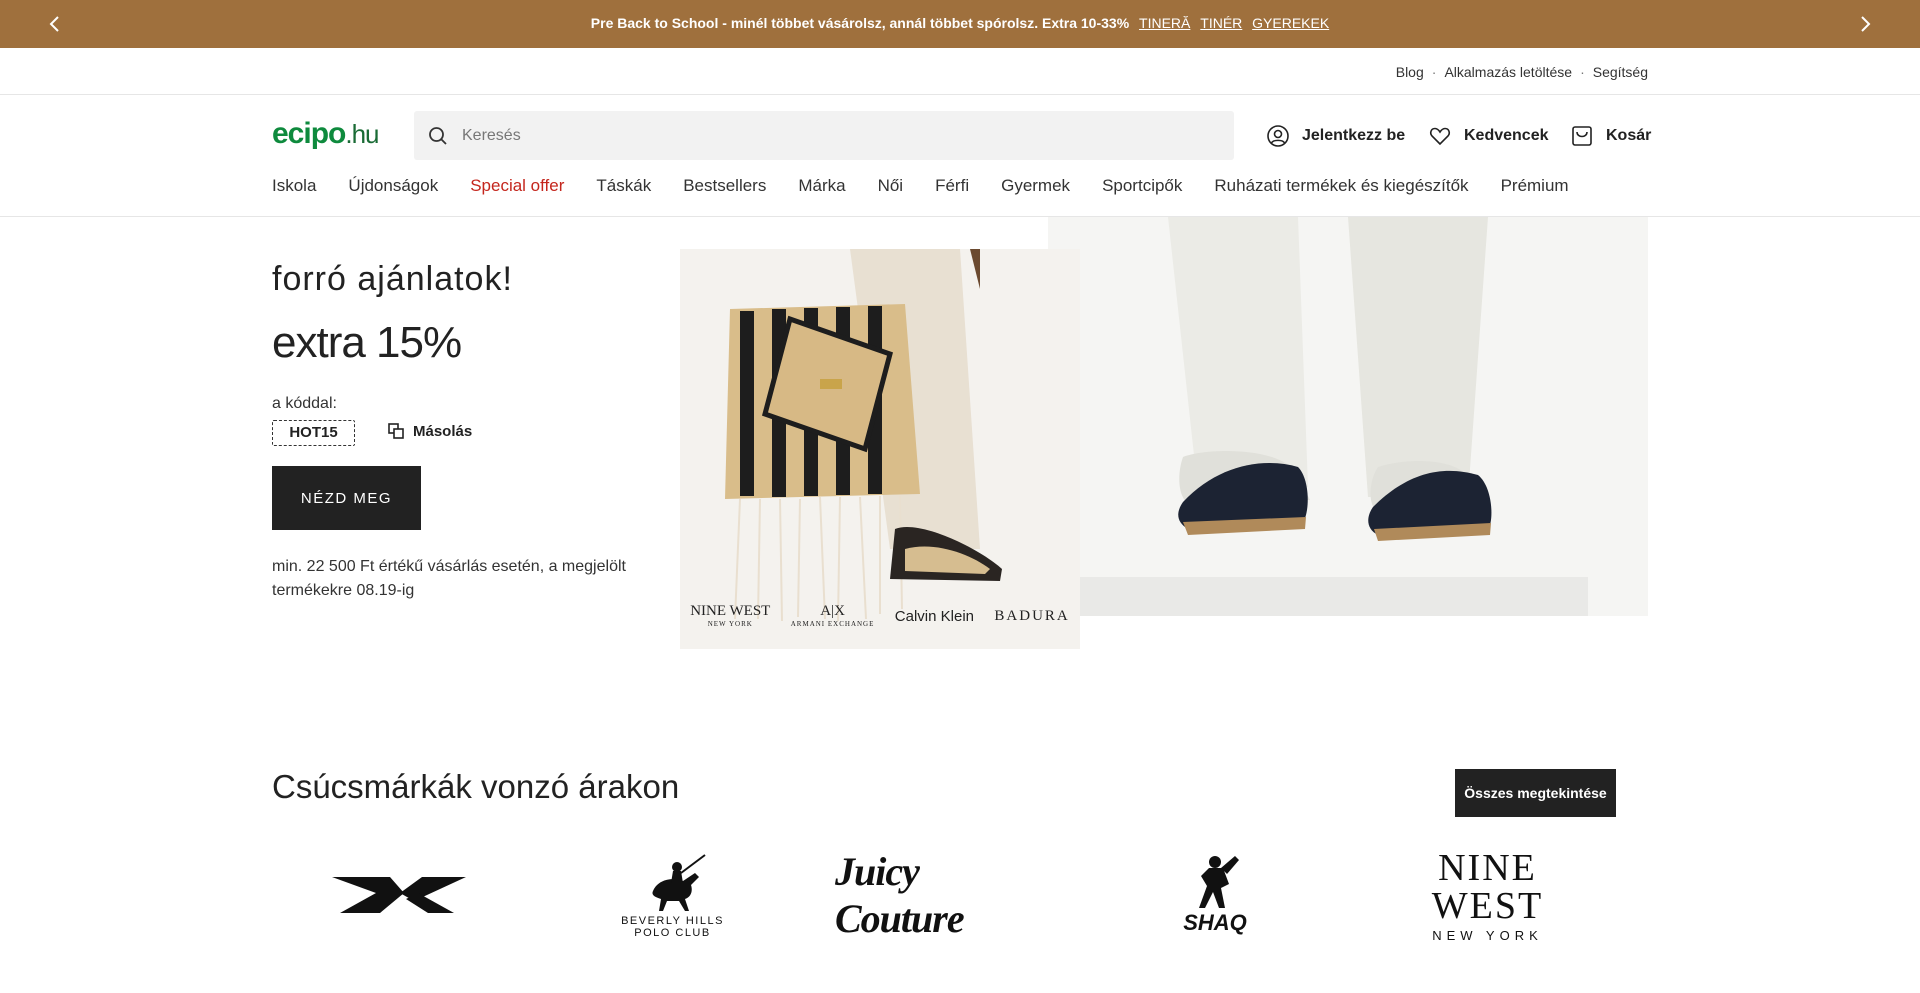  What do you see at coordinates (346, 498) in the screenshot?
I see `view-offer-button: NÉZD MEG` at bounding box center [346, 498].